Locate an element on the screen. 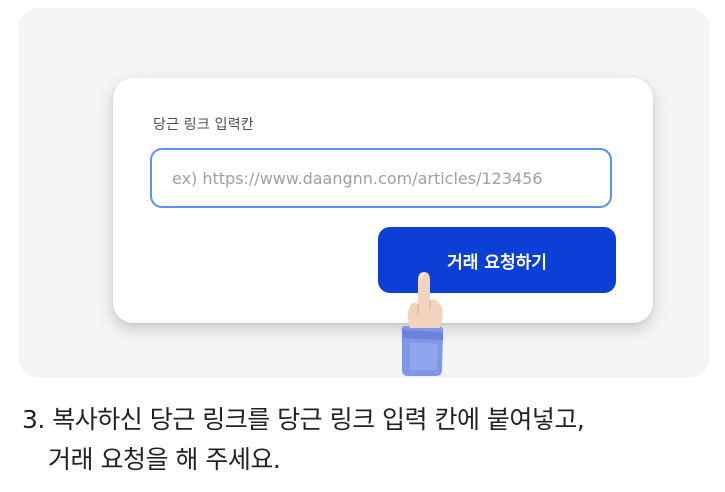 This screenshot has width=725, height=492. pointing-hand-icon is located at coordinates (422, 324).